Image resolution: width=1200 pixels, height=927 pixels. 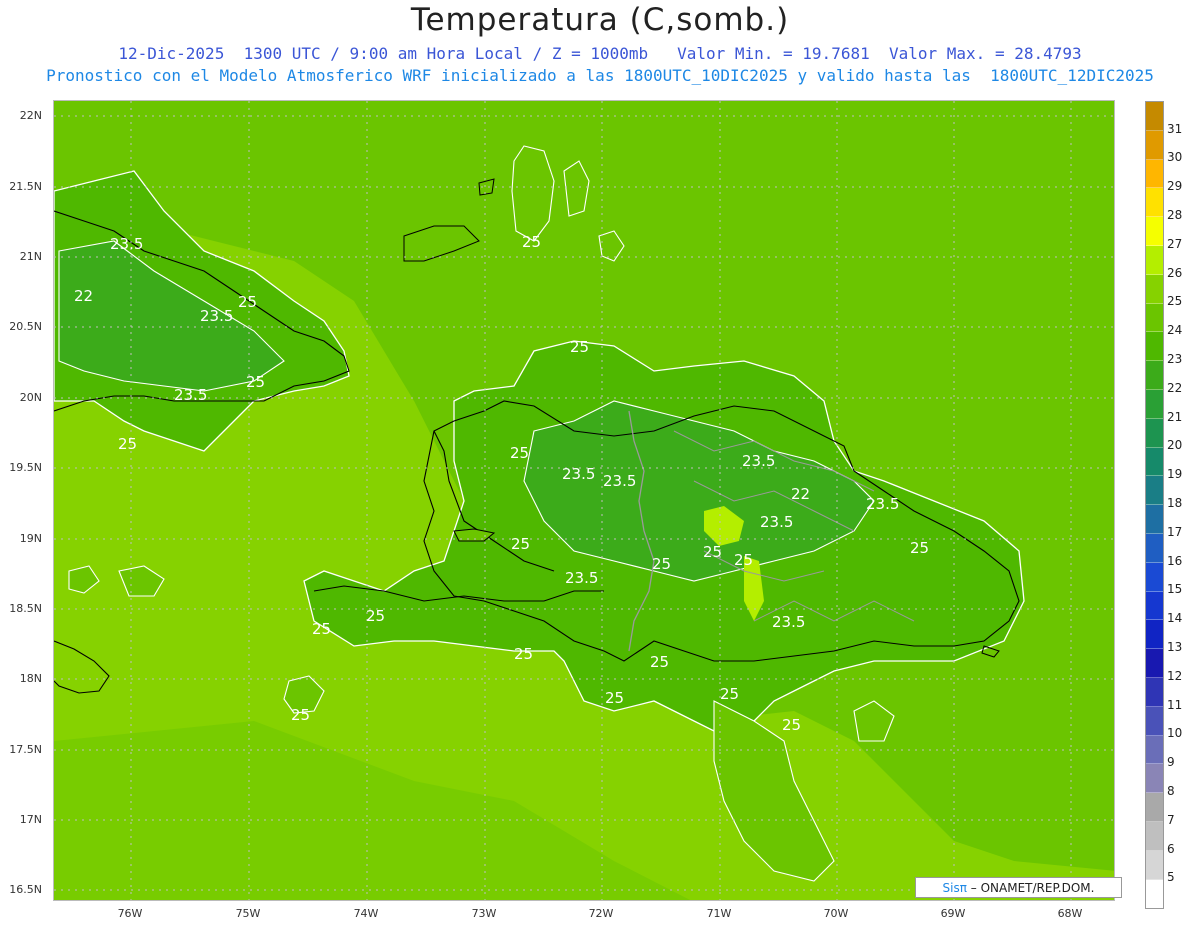 I want to click on colorbar-label: 26, so click(x=1175, y=273).